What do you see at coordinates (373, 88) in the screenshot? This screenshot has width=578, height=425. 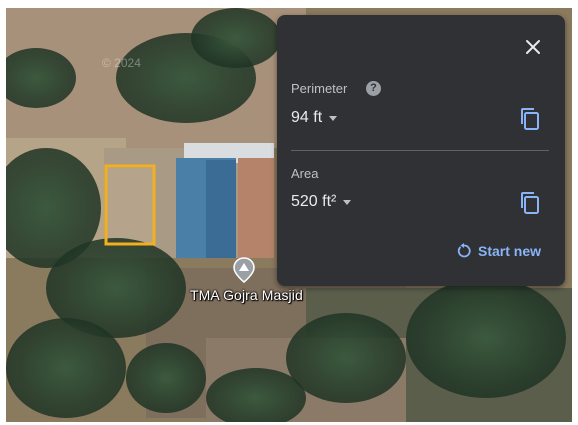 I see `help-icon: ?` at bounding box center [373, 88].